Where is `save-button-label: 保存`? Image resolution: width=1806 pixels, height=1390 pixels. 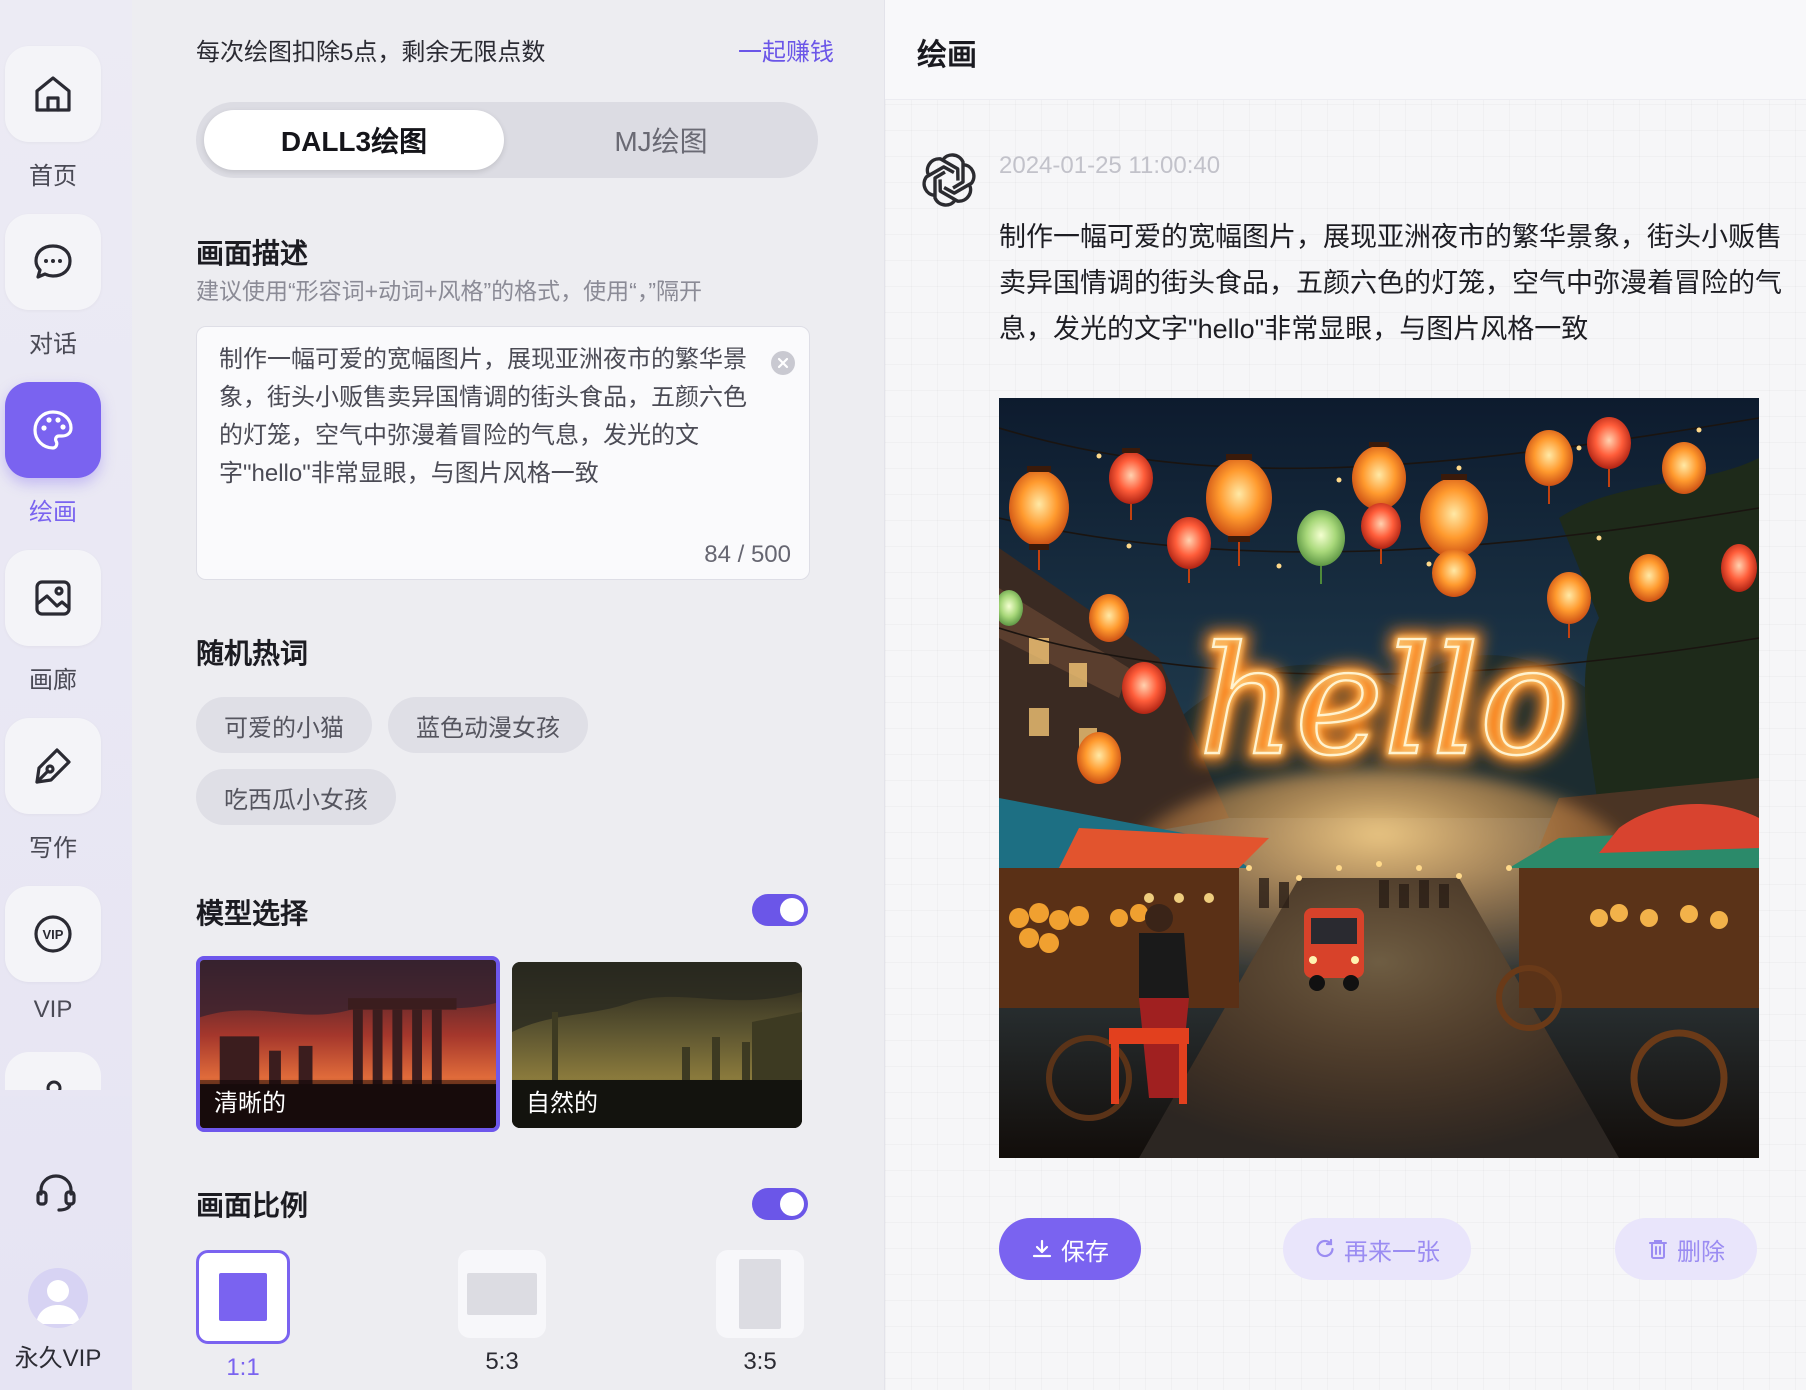 save-button-label: 保存 is located at coordinates (1085, 1252).